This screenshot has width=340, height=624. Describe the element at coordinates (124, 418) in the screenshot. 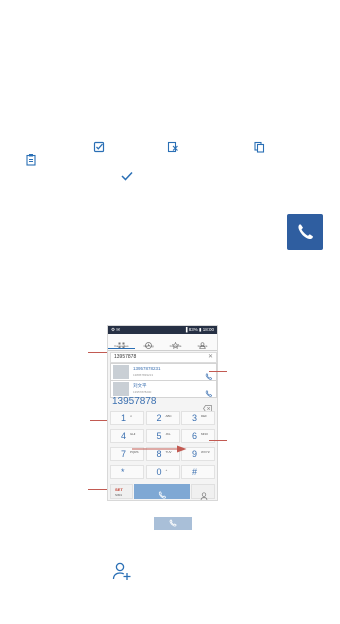

I see `dial-key-digit: 1` at that location.